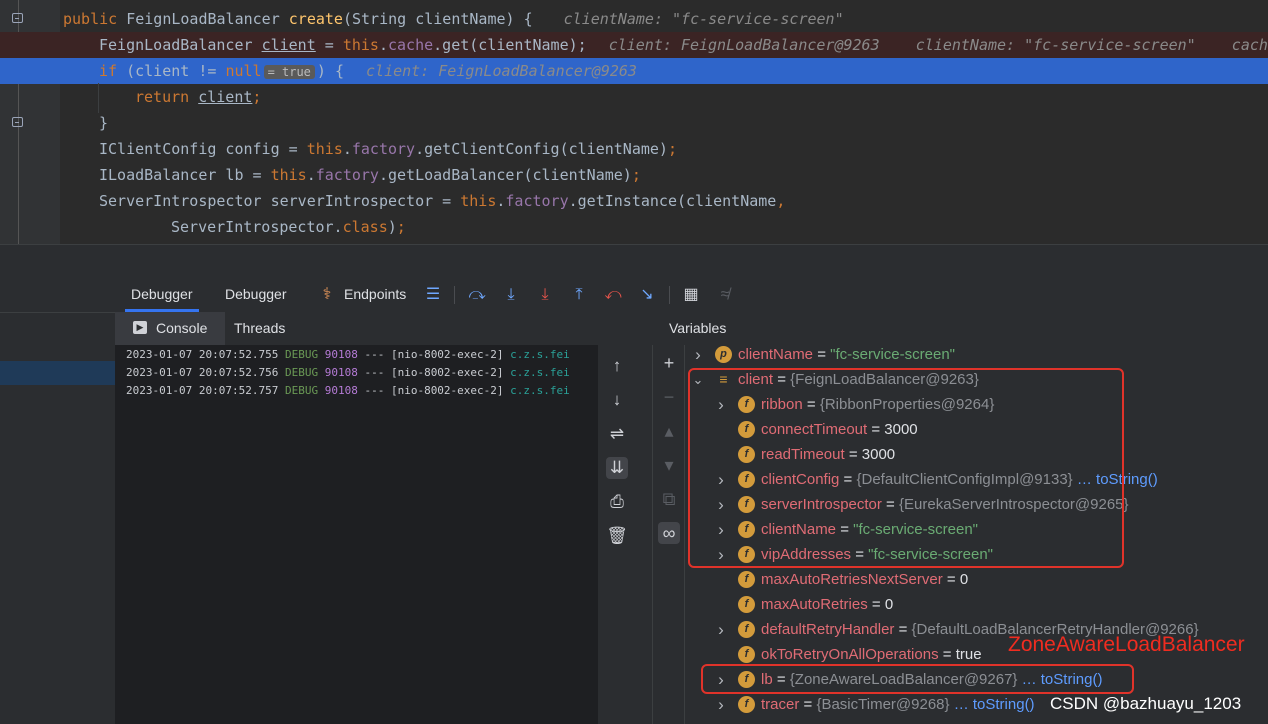 The height and width of the screenshot is (724, 1268). Describe the element at coordinates (613, 295) in the screenshot. I see `drop-frame-icon: ⤺` at that location.